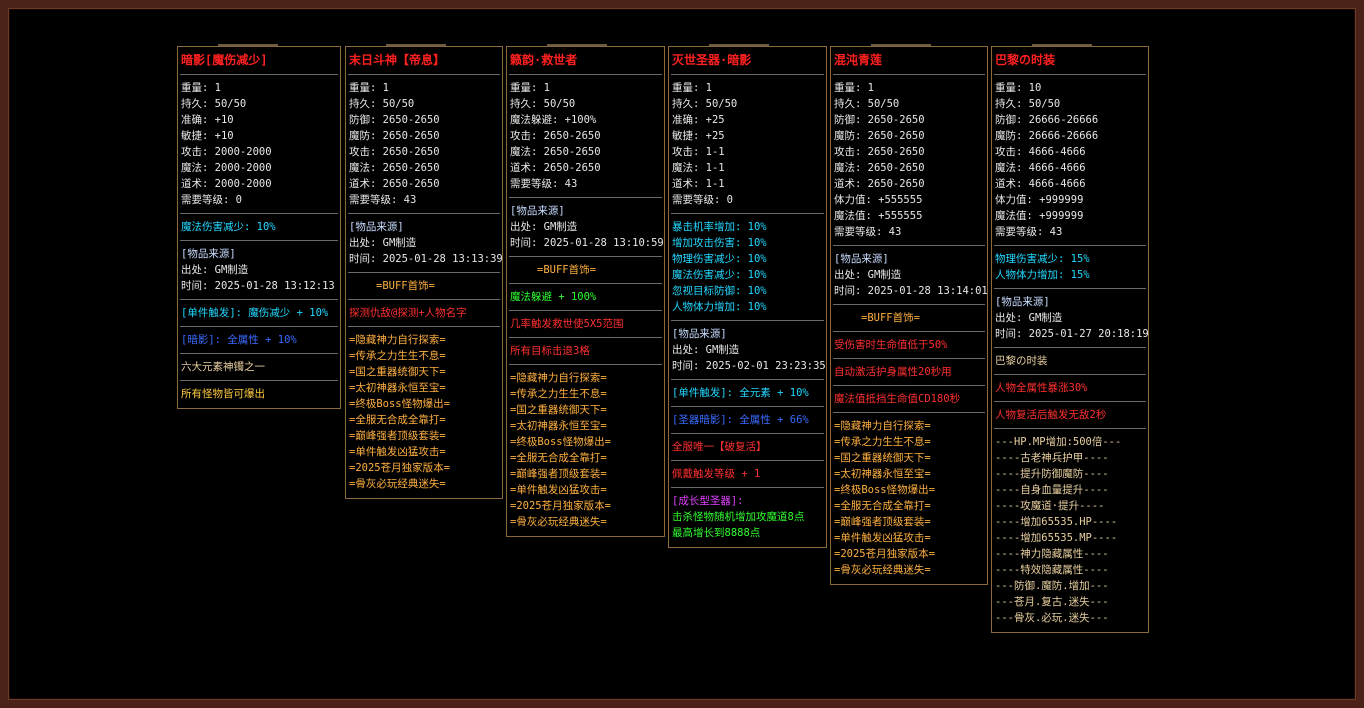 The image size is (1364, 708). Describe the element at coordinates (716, 533) in the screenshot. I see `tooltip-line: 最高增长到8888点` at that location.